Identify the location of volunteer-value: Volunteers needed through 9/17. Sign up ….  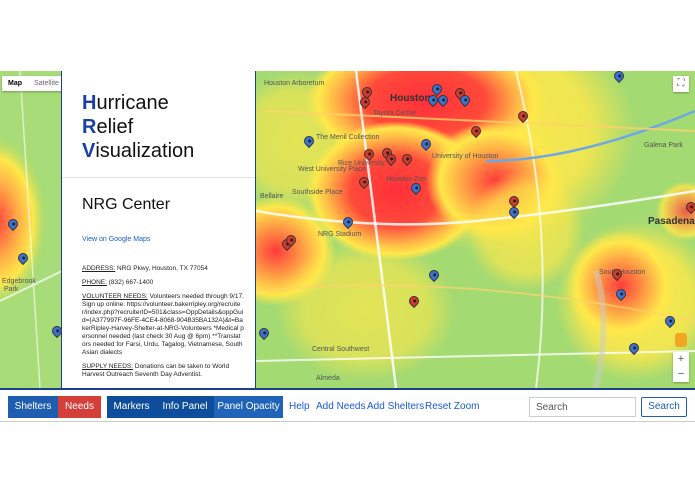
(163, 324).